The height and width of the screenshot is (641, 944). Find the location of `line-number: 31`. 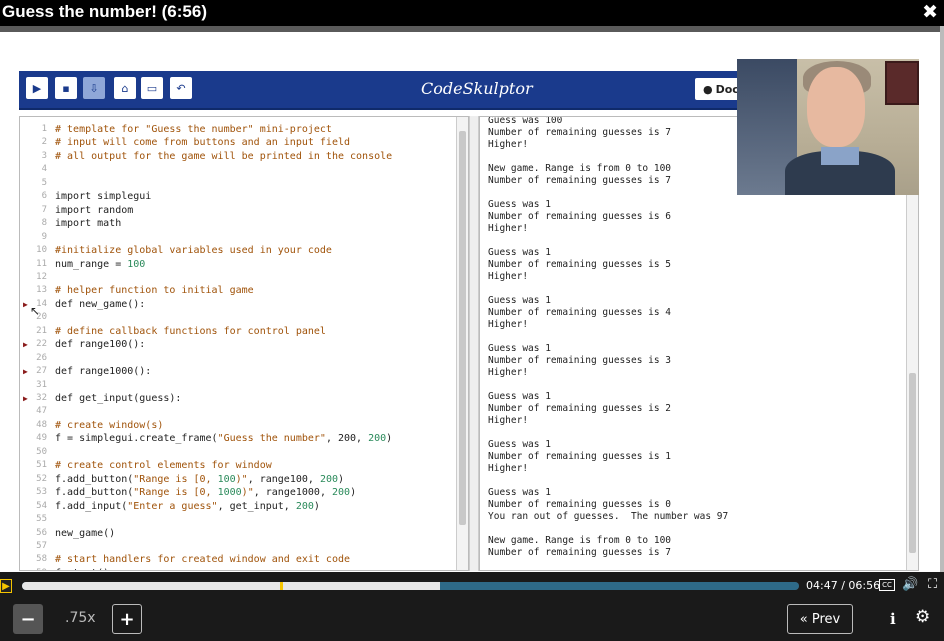

line-number: 31 is located at coordinates (41, 384).